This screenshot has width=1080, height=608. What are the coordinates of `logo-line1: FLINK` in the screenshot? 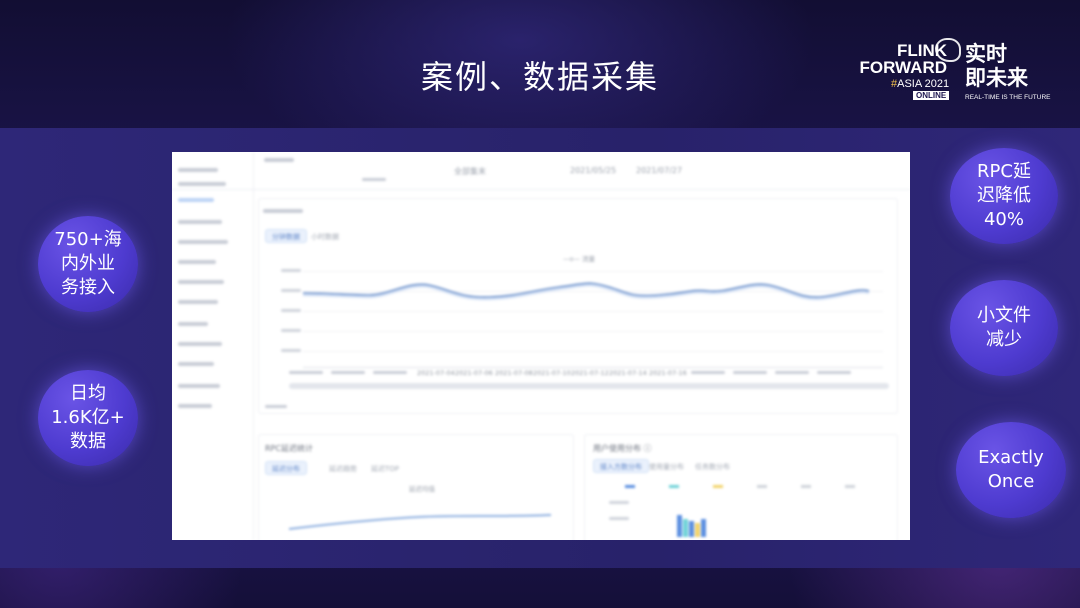 It's located at (921, 50).